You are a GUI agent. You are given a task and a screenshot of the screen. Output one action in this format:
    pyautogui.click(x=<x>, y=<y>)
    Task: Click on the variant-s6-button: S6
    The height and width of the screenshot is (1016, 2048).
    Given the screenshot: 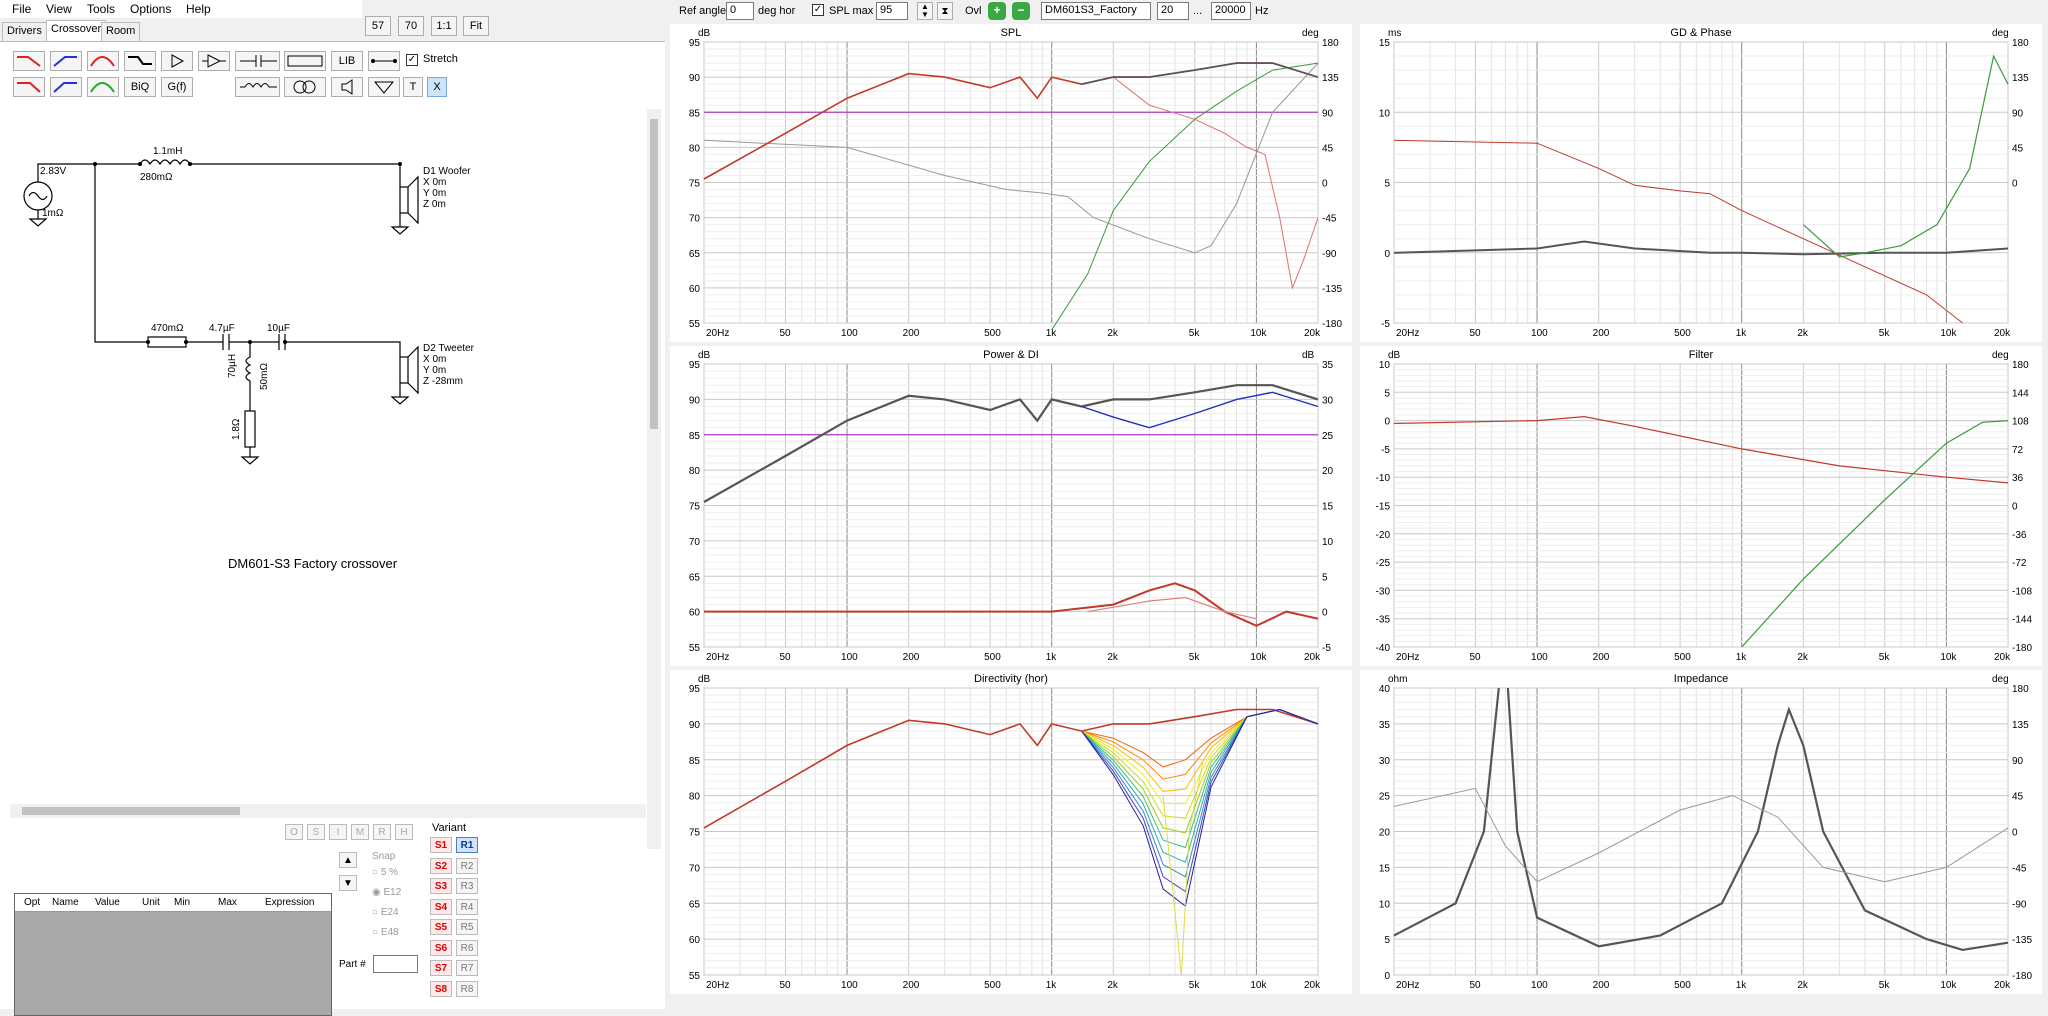 What is the action you would take?
    pyautogui.click(x=441, y=947)
    